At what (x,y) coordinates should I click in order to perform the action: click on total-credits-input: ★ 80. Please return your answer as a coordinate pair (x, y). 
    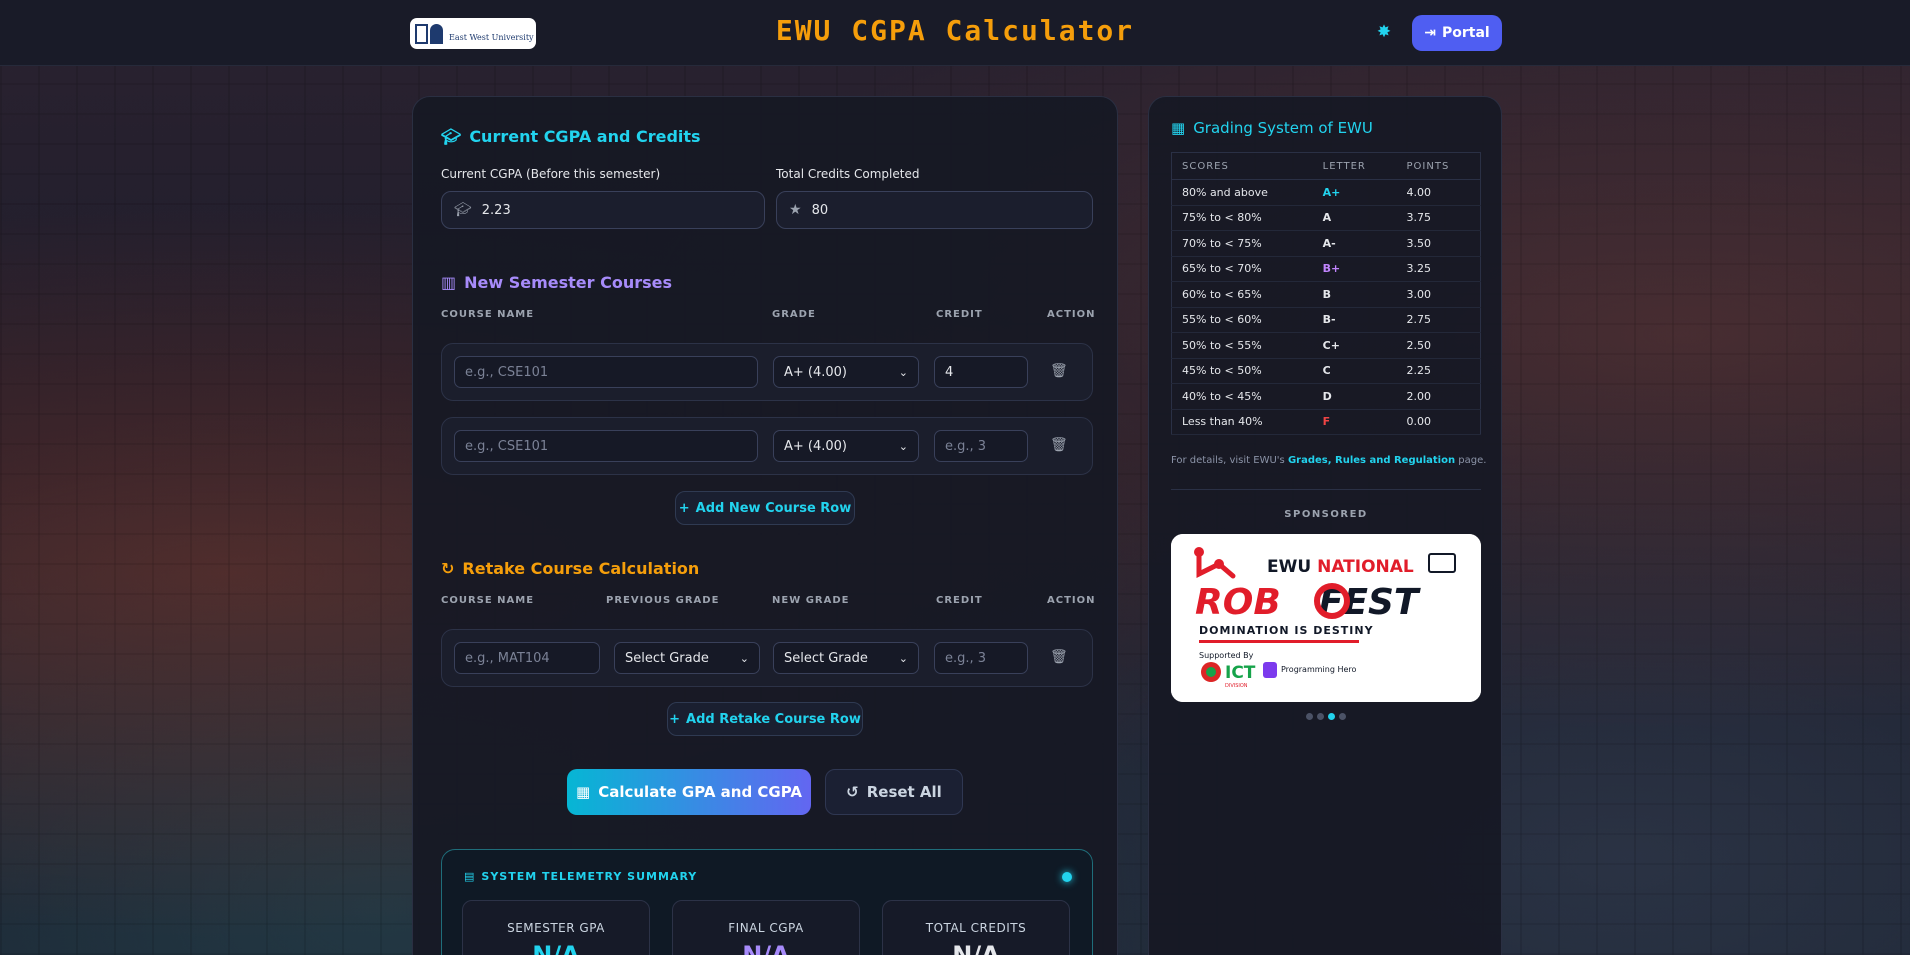
    Looking at the image, I should click on (934, 210).